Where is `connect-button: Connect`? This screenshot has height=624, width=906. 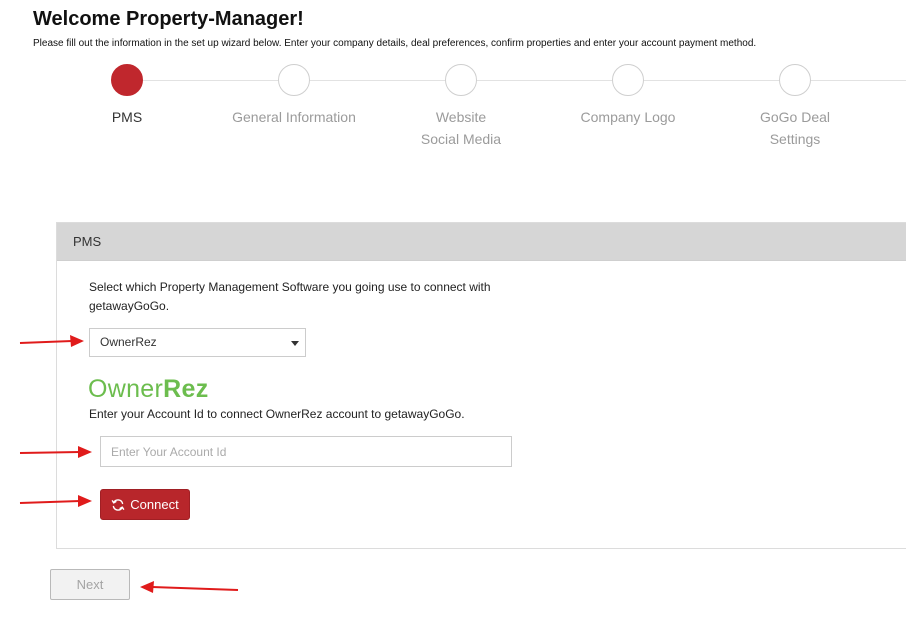
connect-button: Connect is located at coordinates (145, 504).